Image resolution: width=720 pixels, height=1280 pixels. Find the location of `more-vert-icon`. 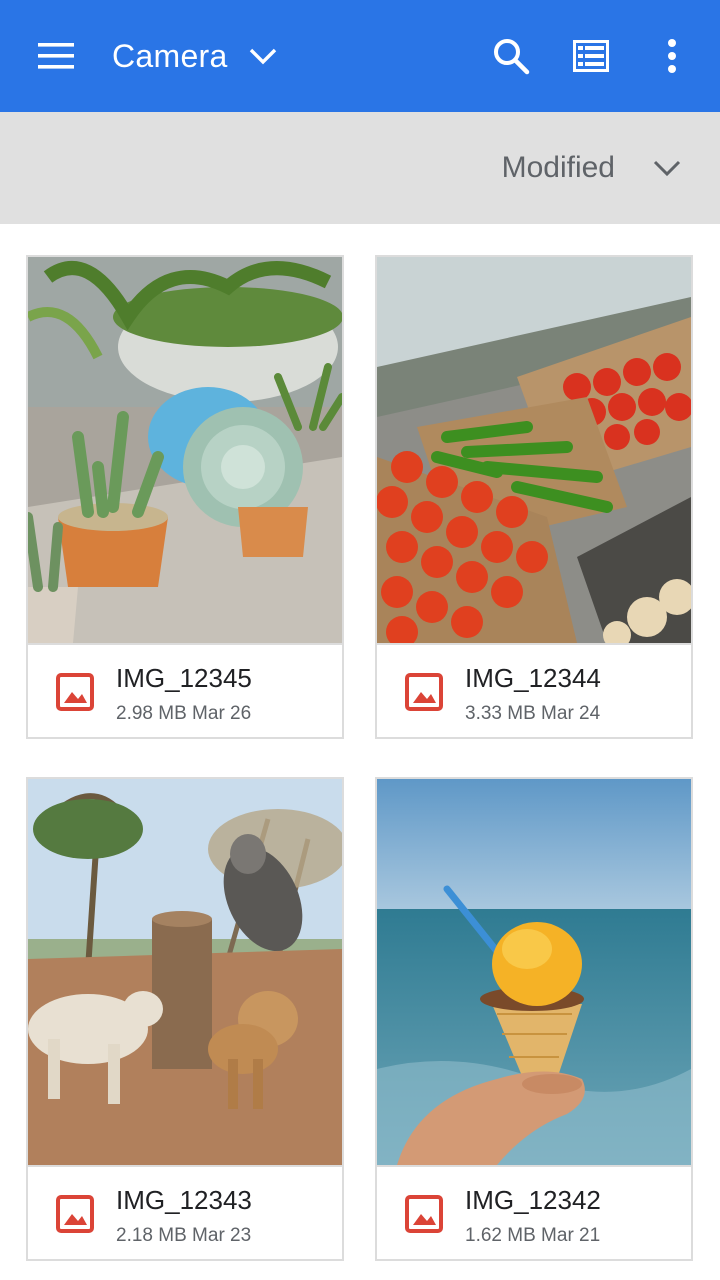

more-vert-icon is located at coordinates (672, 56).